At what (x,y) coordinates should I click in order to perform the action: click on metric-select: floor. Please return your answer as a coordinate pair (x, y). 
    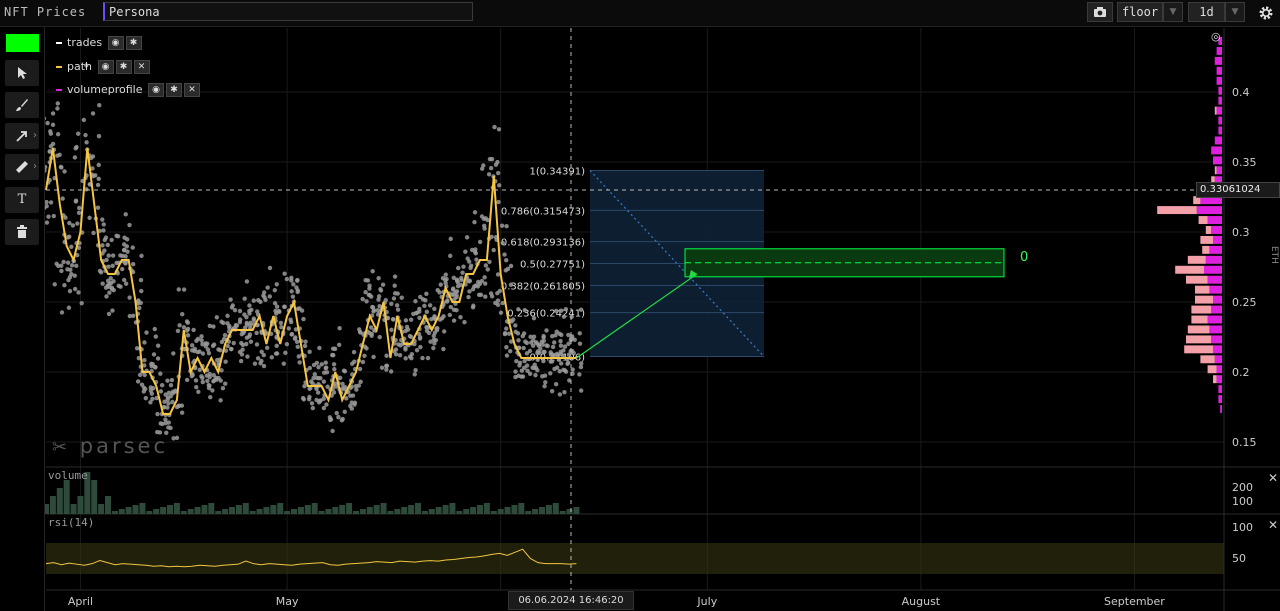
    Looking at the image, I should click on (1140, 12).